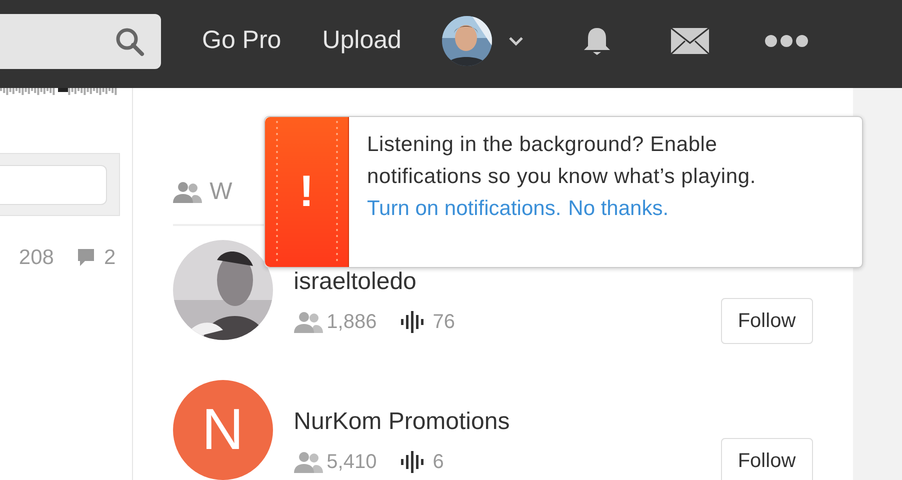 This screenshot has height=480, width=902. What do you see at coordinates (36, 258) in the screenshot?
I see `play-count: 208` at bounding box center [36, 258].